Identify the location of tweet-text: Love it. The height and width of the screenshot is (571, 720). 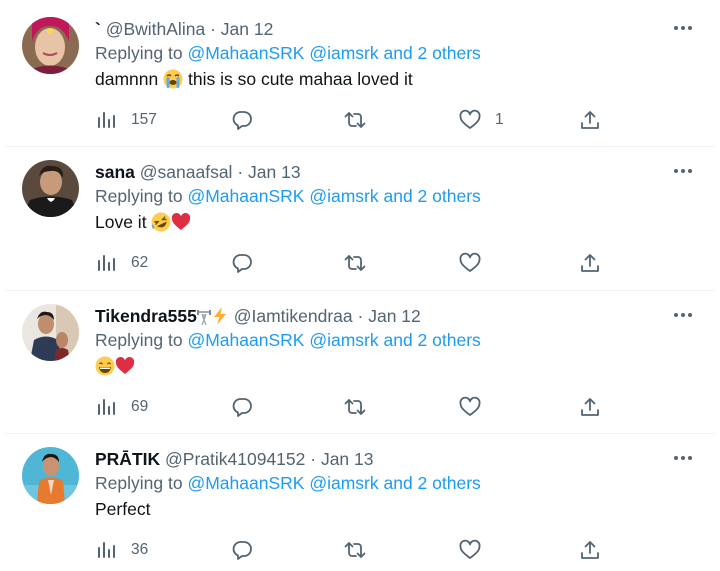
(395, 222).